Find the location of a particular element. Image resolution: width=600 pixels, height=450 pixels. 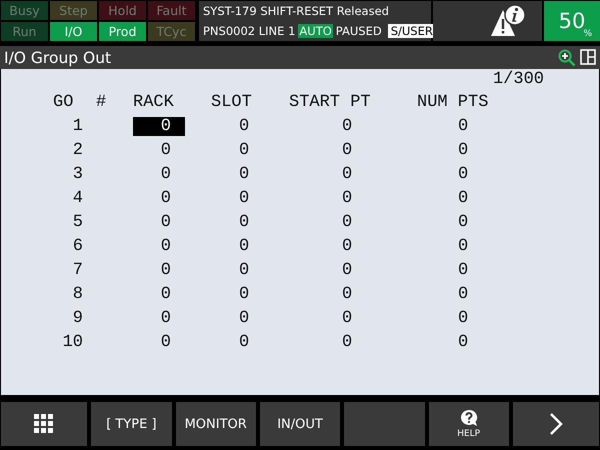

status-lamp: I/O is located at coordinates (73, 31).